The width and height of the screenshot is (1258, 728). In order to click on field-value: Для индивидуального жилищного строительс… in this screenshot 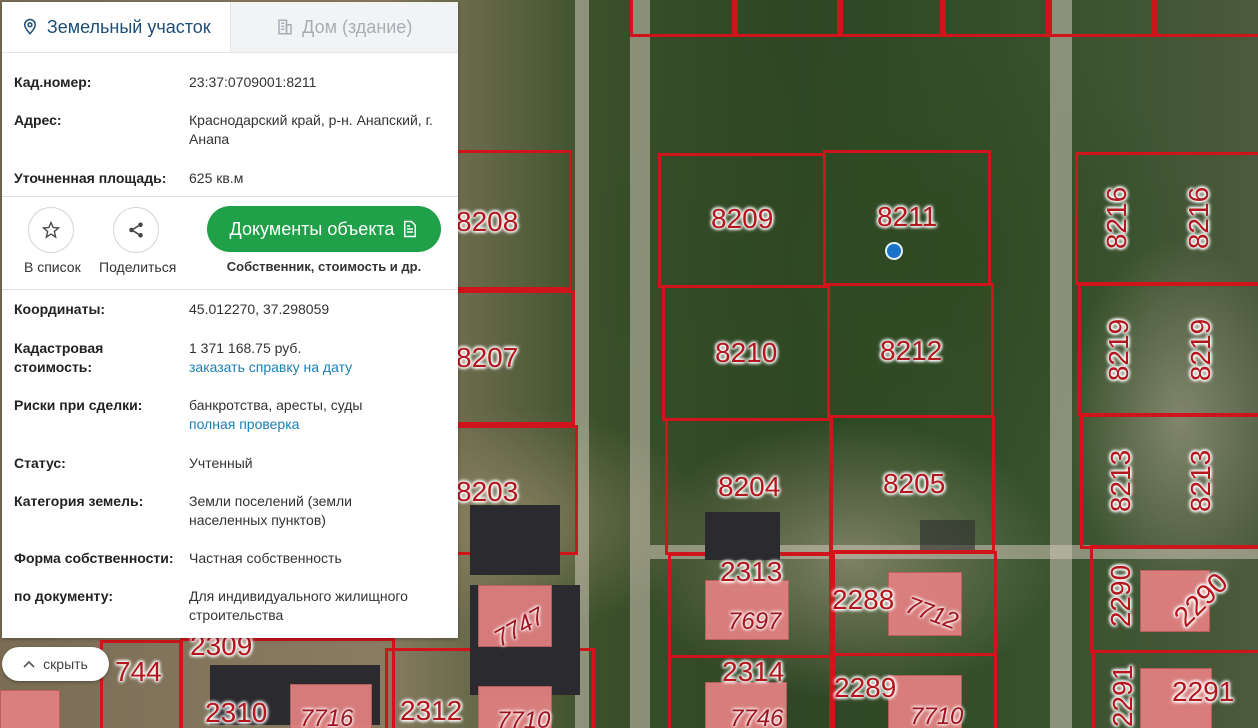, I will do `click(298, 605)`.